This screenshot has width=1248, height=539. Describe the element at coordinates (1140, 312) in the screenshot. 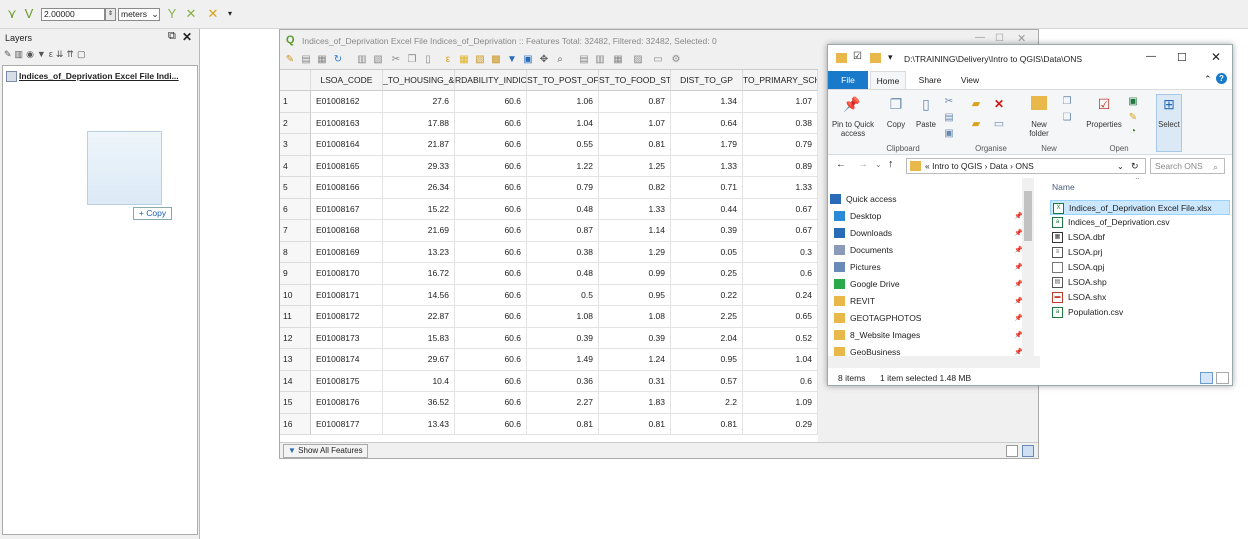

I see `file-item: a Population.csv` at that location.